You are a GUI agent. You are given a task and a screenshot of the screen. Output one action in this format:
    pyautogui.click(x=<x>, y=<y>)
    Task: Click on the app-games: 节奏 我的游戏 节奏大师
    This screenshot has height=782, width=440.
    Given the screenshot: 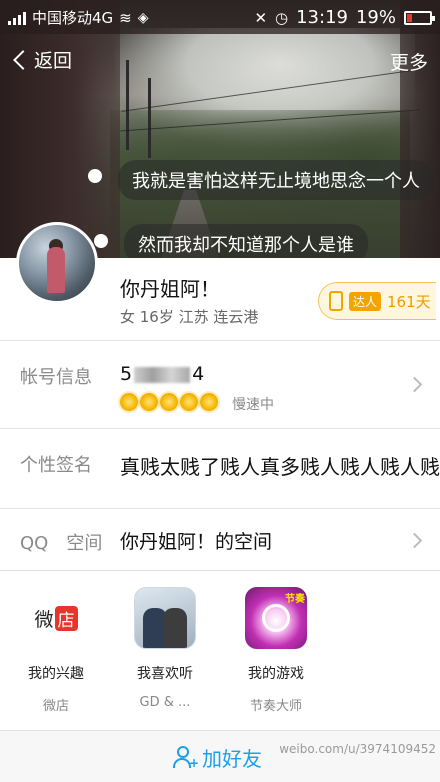 What is the action you would take?
    pyautogui.click(x=276, y=650)
    